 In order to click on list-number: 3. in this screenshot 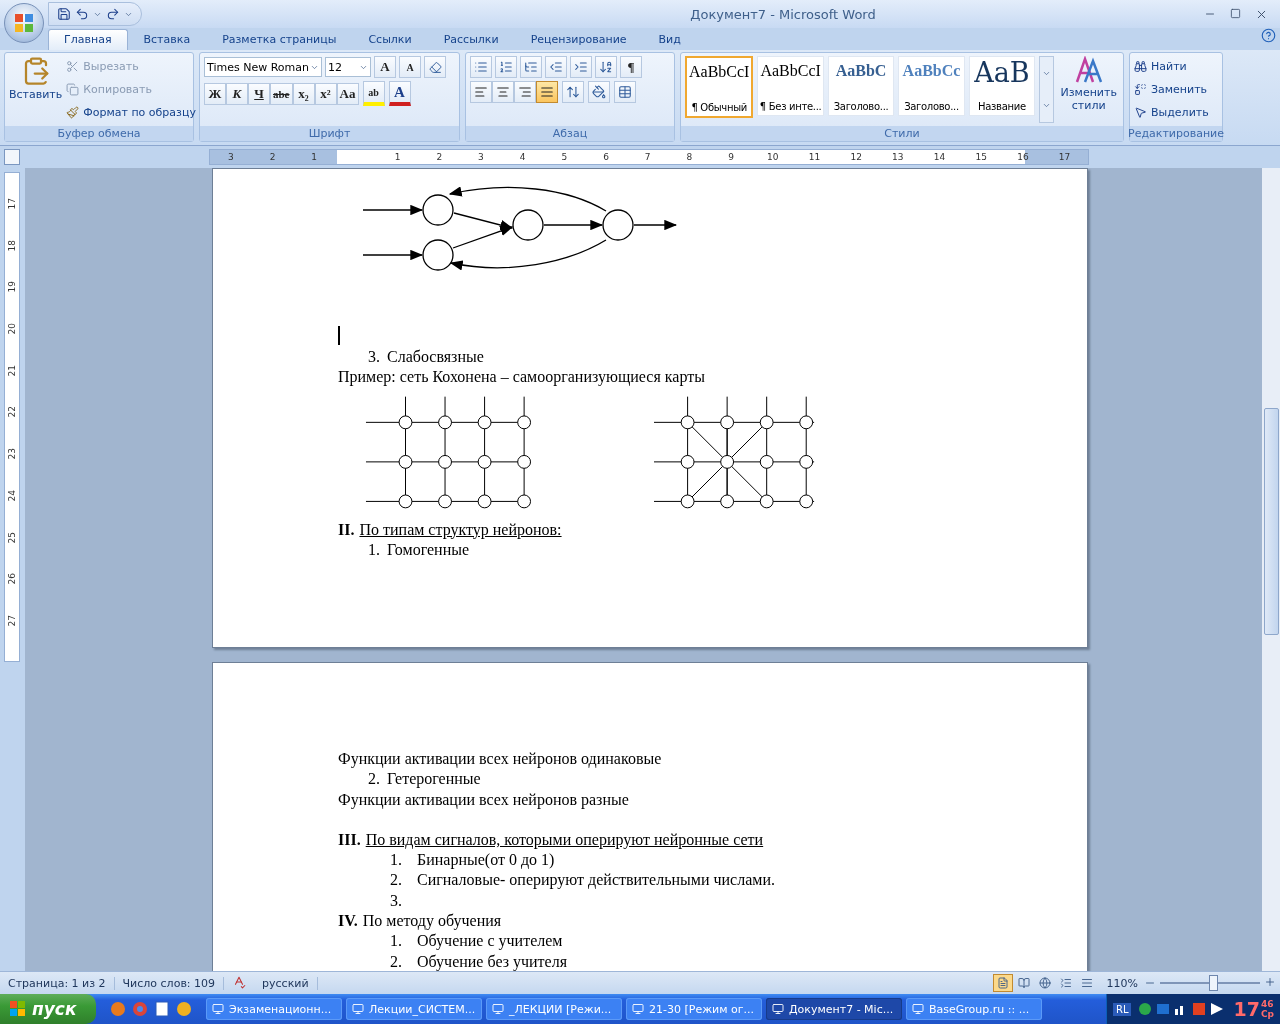, I will do `click(396, 900)`.